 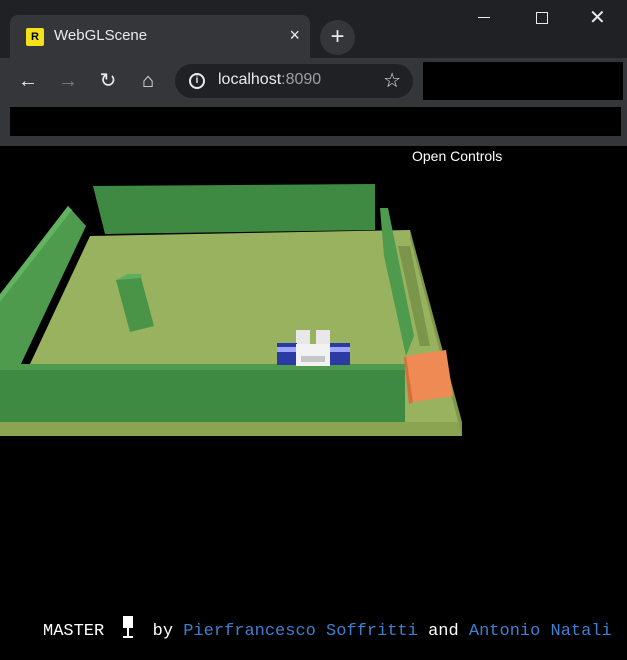 I want to click on browser-toolbar: ← → ↻ ⌂ i localhost:8090 ☆, so click(x=313, y=81).